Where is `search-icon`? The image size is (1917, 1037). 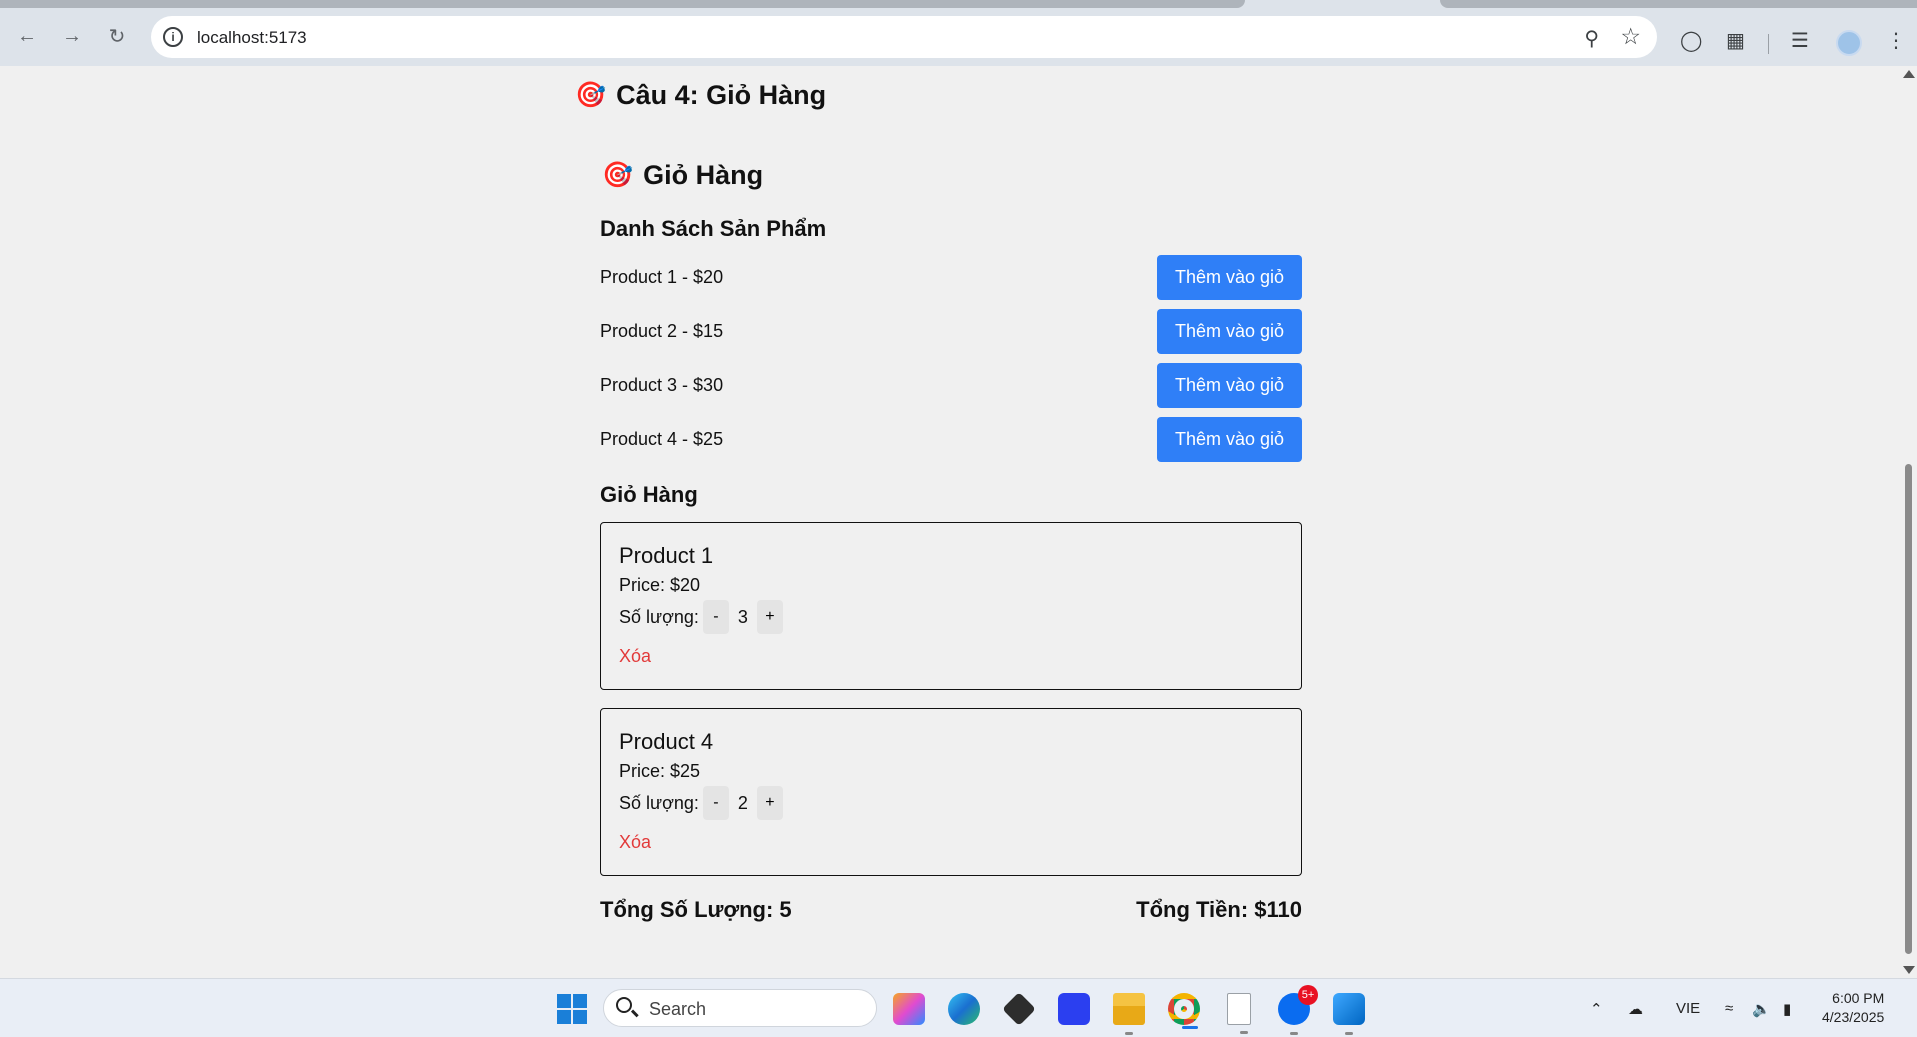 search-icon is located at coordinates (624, 1005).